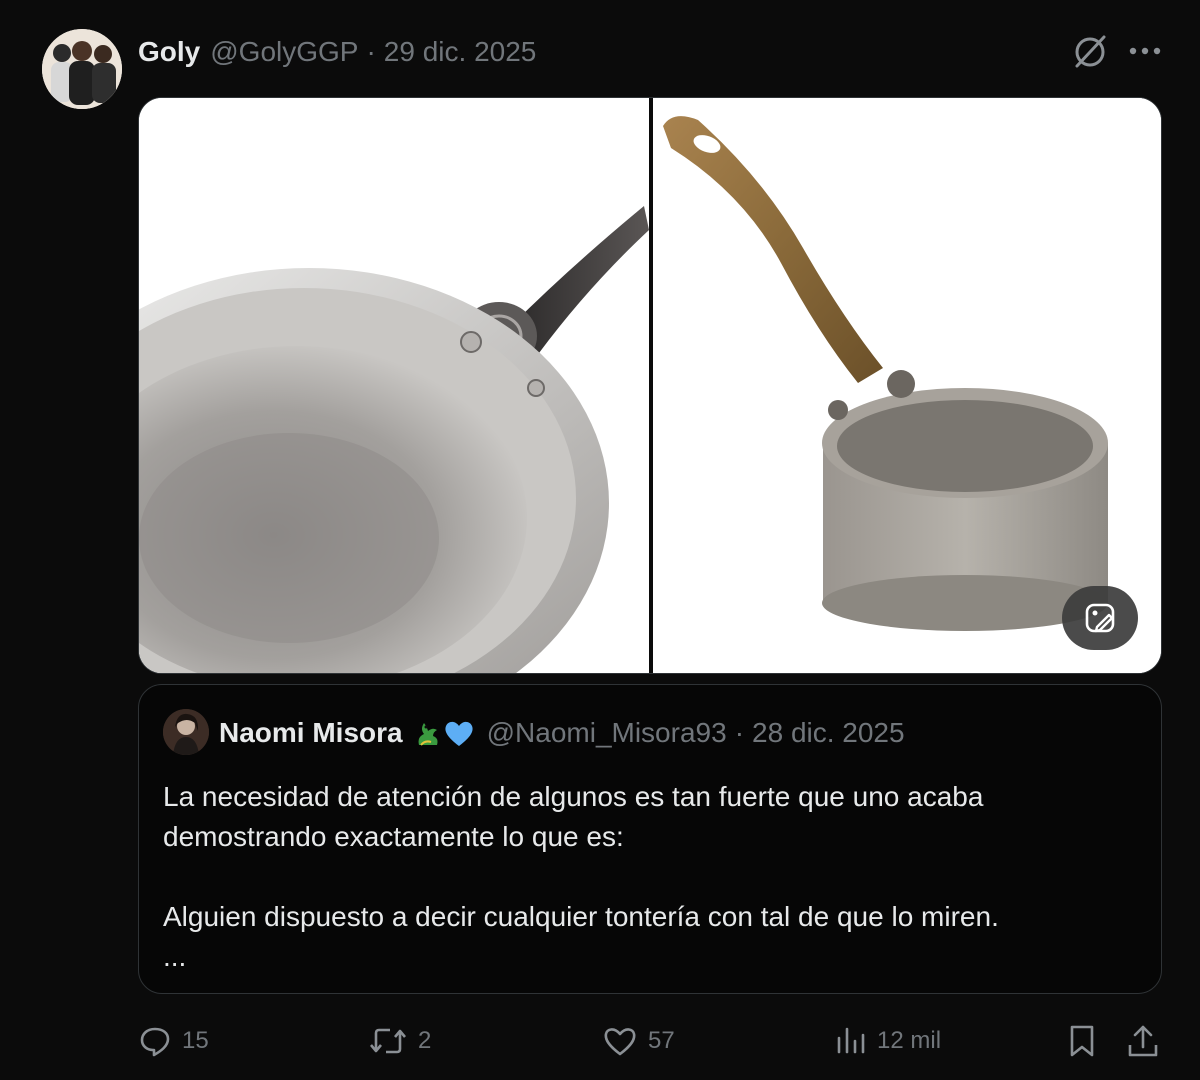  Describe the element at coordinates (620, 1042) in the screenshot. I see `heart-icon` at that location.